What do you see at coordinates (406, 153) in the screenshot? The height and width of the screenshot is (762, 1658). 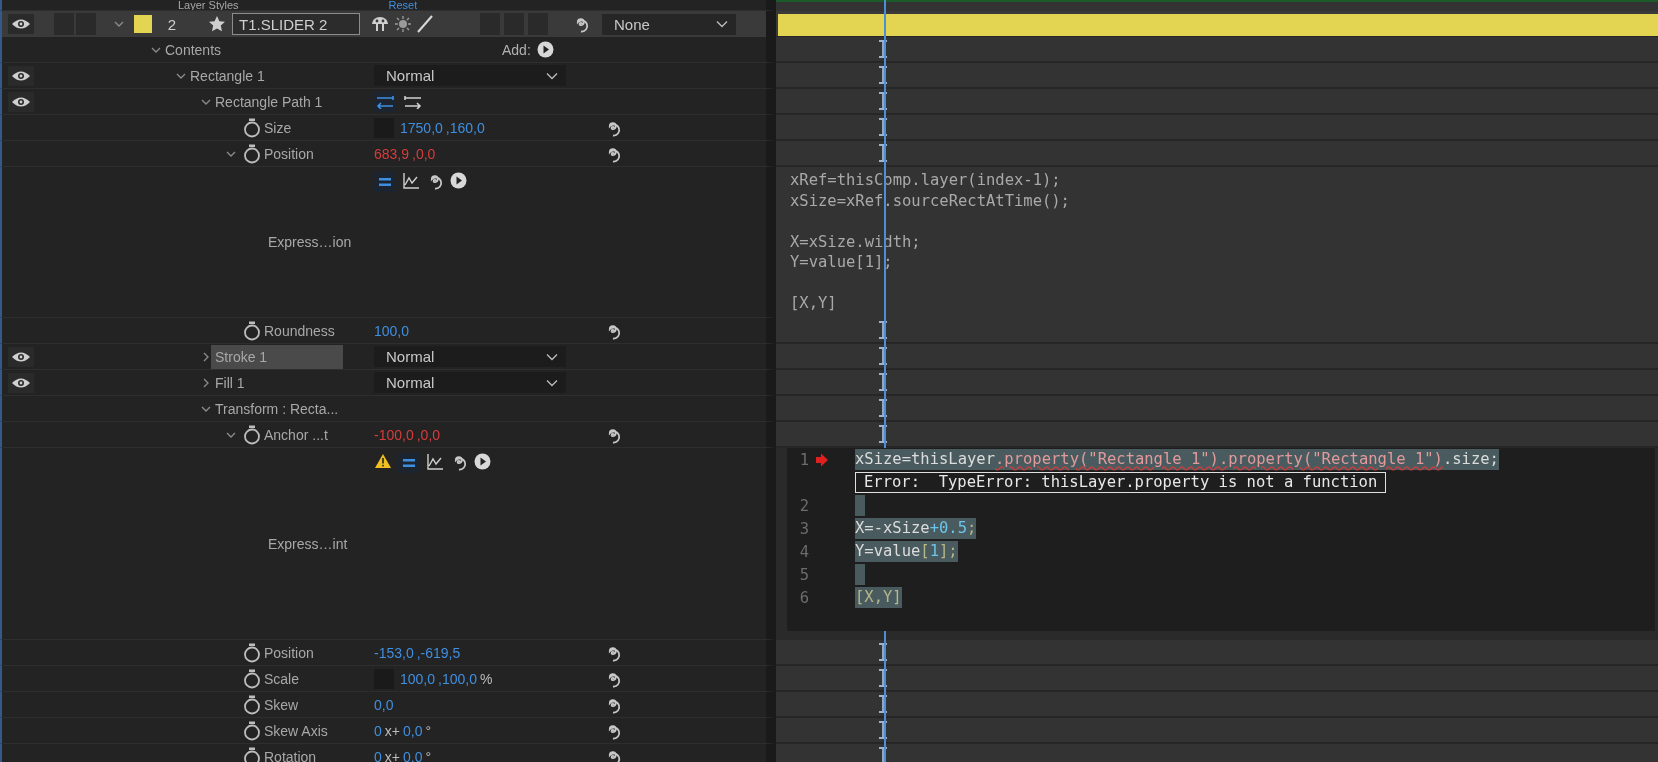 I see `property-value: 683,9 ,0,0` at bounding box center [406, 153].